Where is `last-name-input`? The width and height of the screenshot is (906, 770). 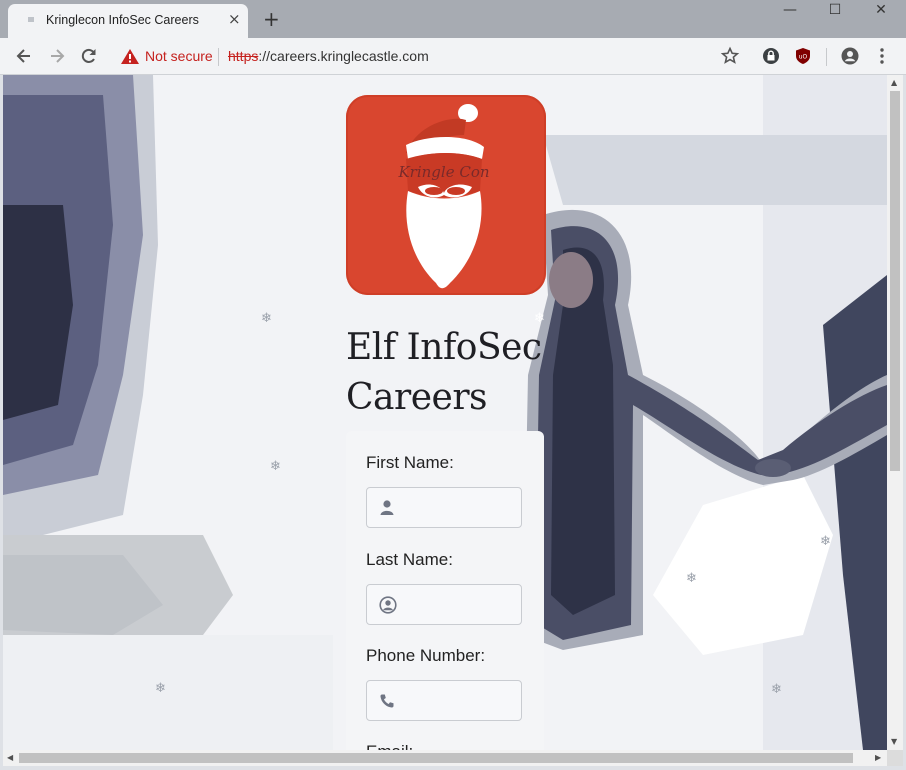
last-name-input is located at coordinates (444, 604).